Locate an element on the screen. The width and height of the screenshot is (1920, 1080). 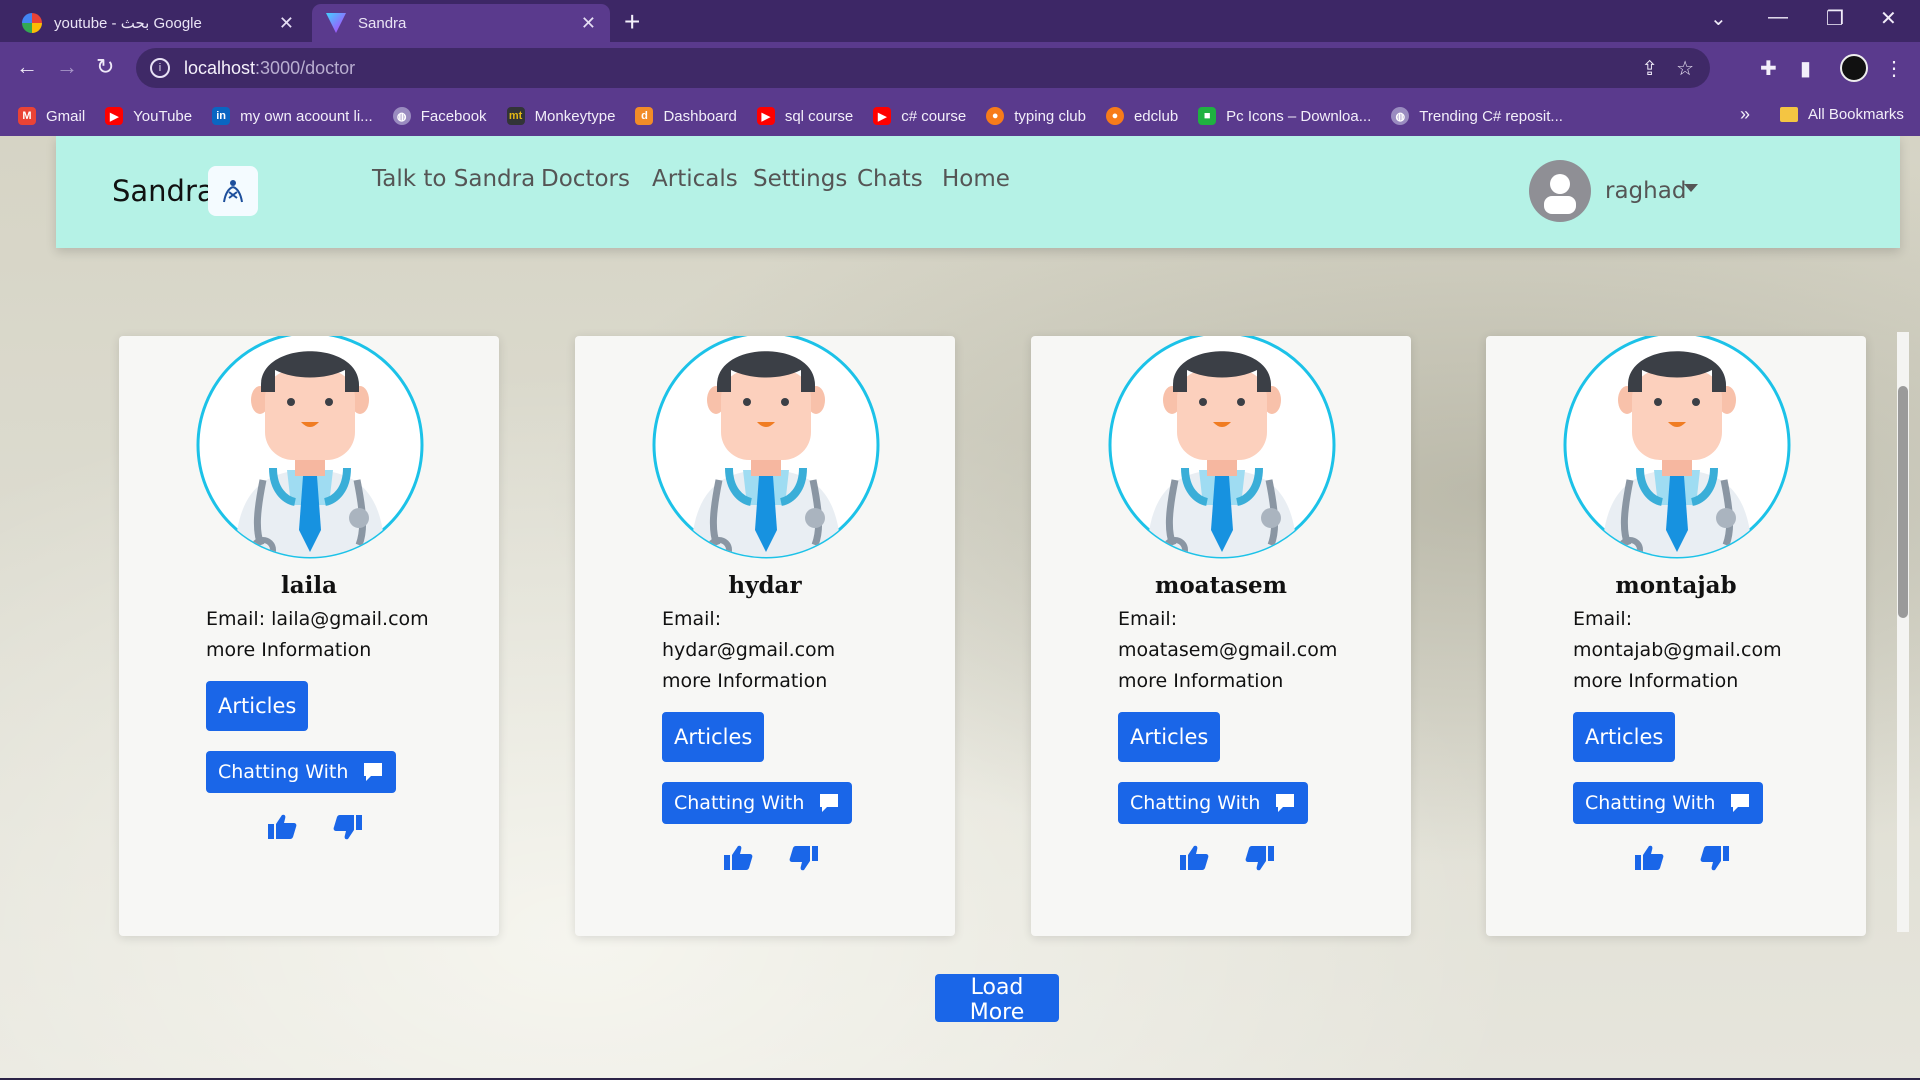
user-avatar-icon is located at coordinates (1560, 191).